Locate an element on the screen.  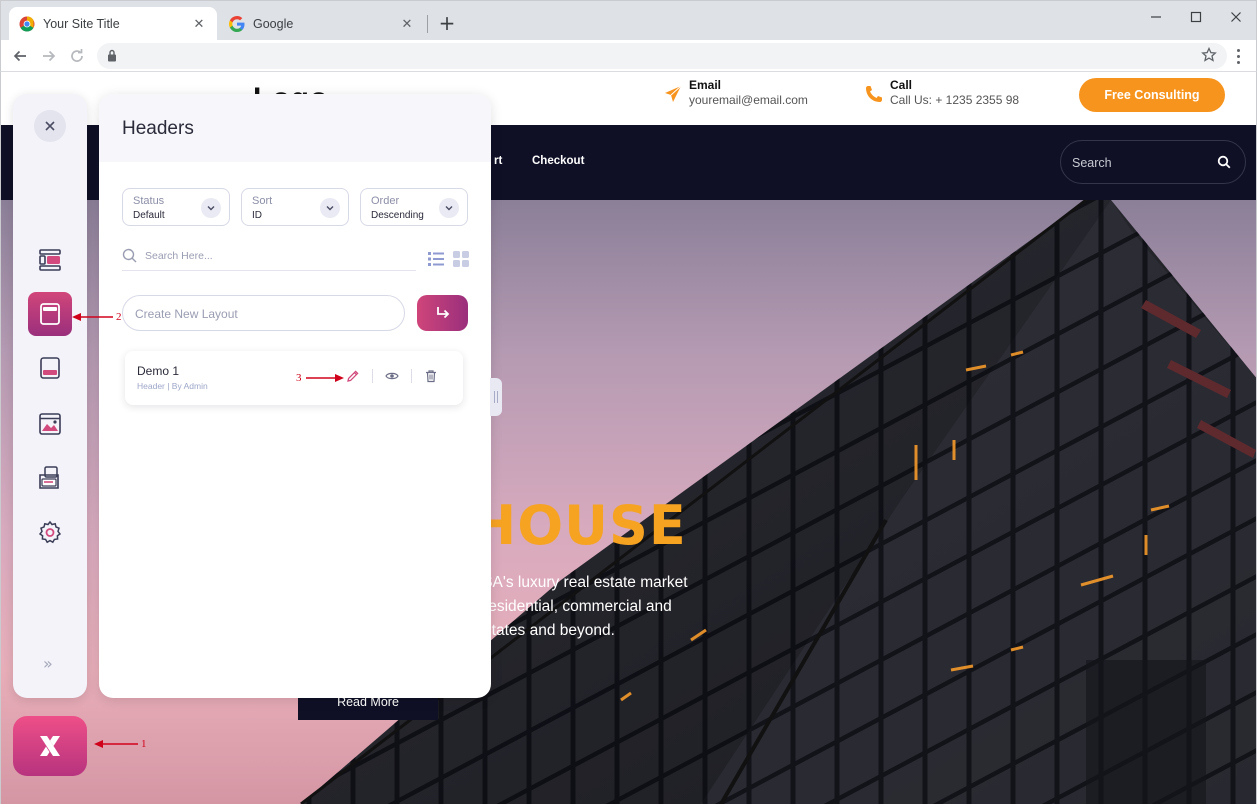
free-consulting-button: Free Consulting is located at coordinates (1152, 95).